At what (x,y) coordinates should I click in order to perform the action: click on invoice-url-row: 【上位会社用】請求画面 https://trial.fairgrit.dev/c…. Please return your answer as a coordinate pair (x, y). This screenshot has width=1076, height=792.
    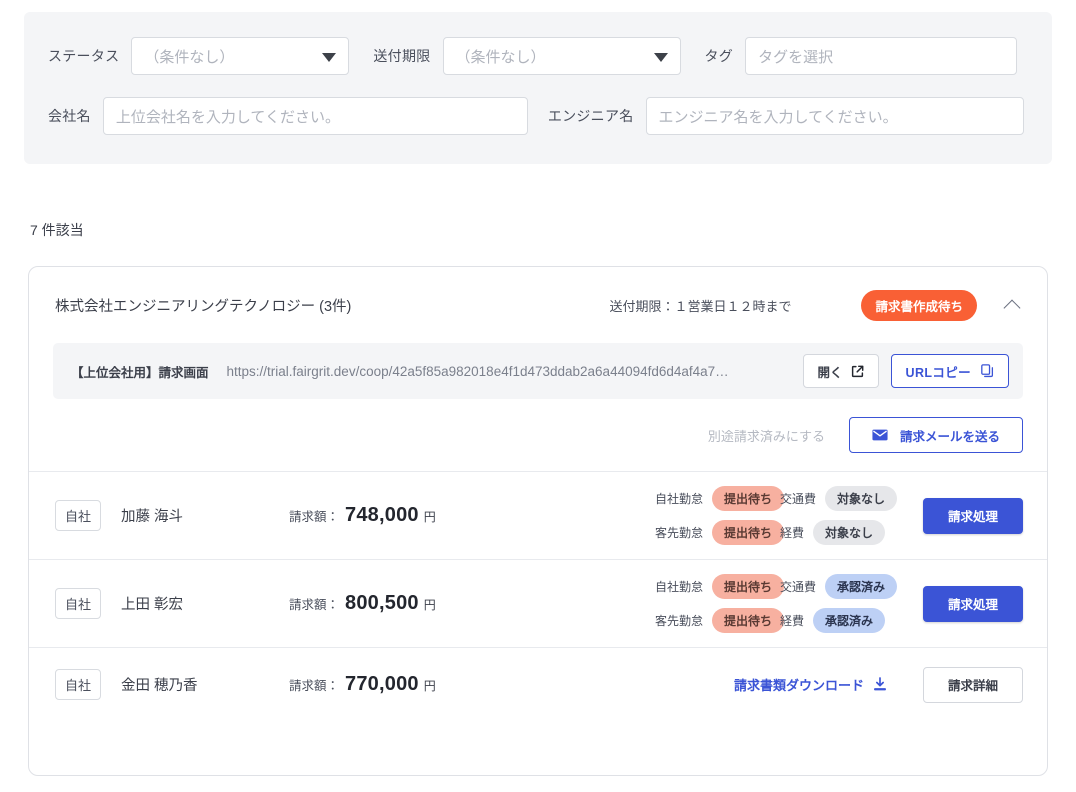
    Looking at the image, I should click on (538, 371).